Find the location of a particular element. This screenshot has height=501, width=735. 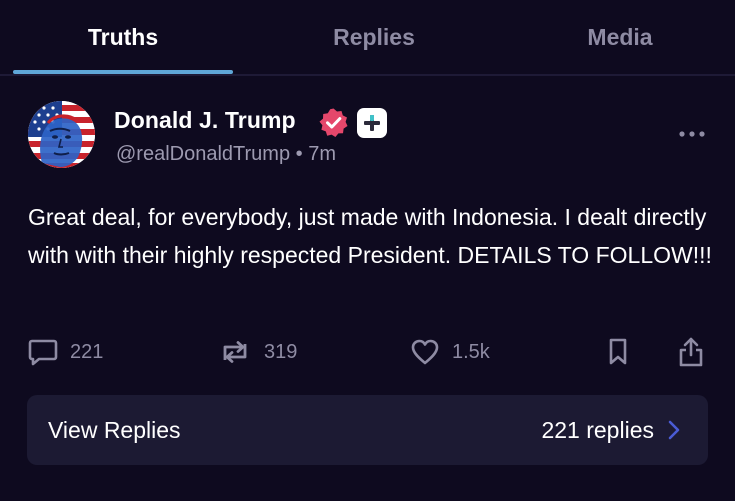

plus-badge-icon is located at coordinates (372, 123).